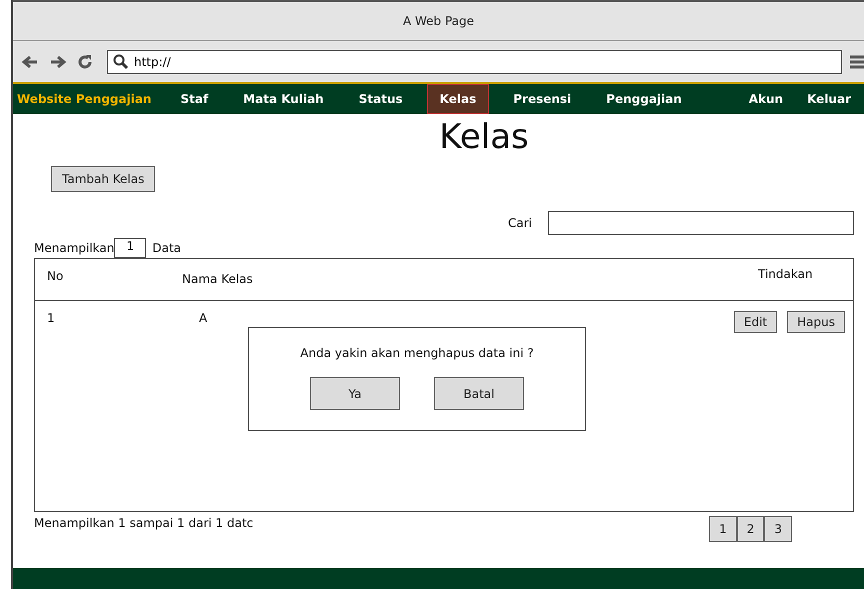  Describe the element at coordinates (417, 353) in the screenshot. I see `dialog-message: Anda yakin akan menghapus data ini ?` at that location.